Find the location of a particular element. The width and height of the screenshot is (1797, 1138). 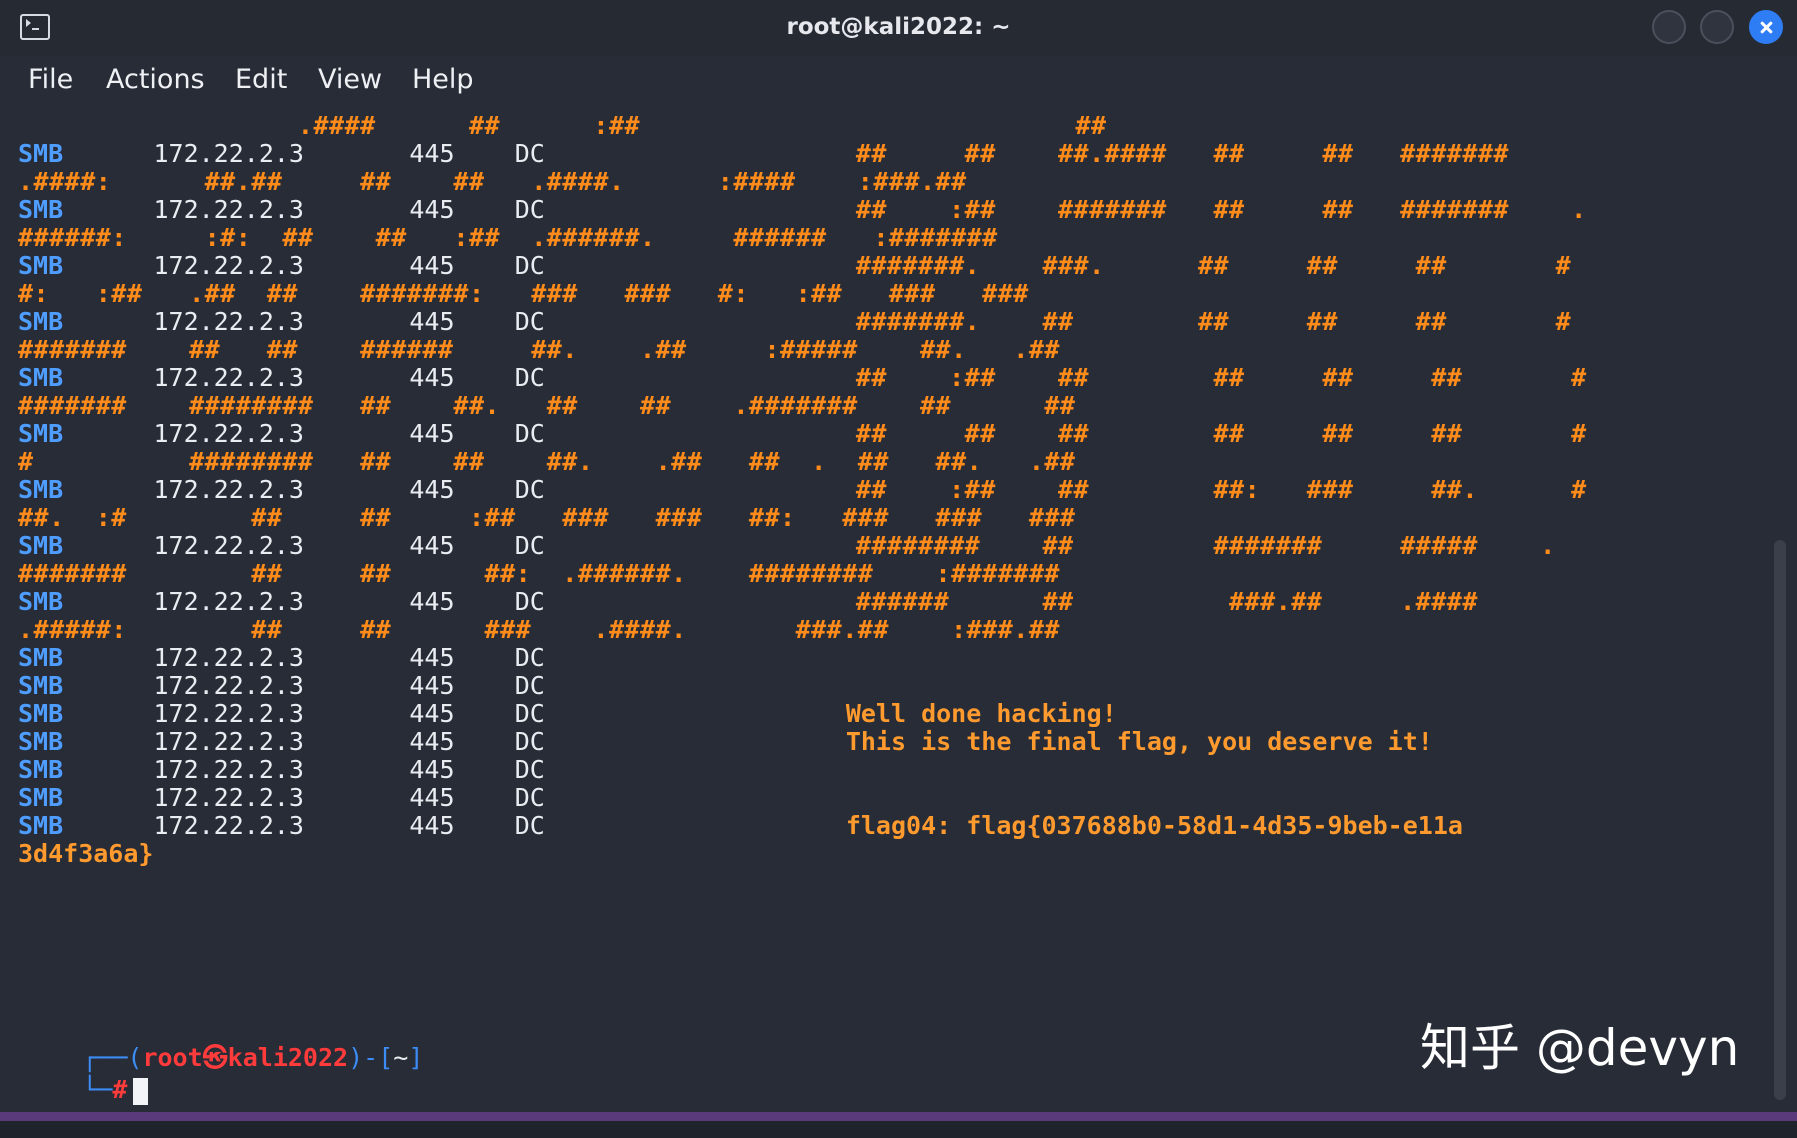

taskbar-edge is located at coordinates (898, 1116).